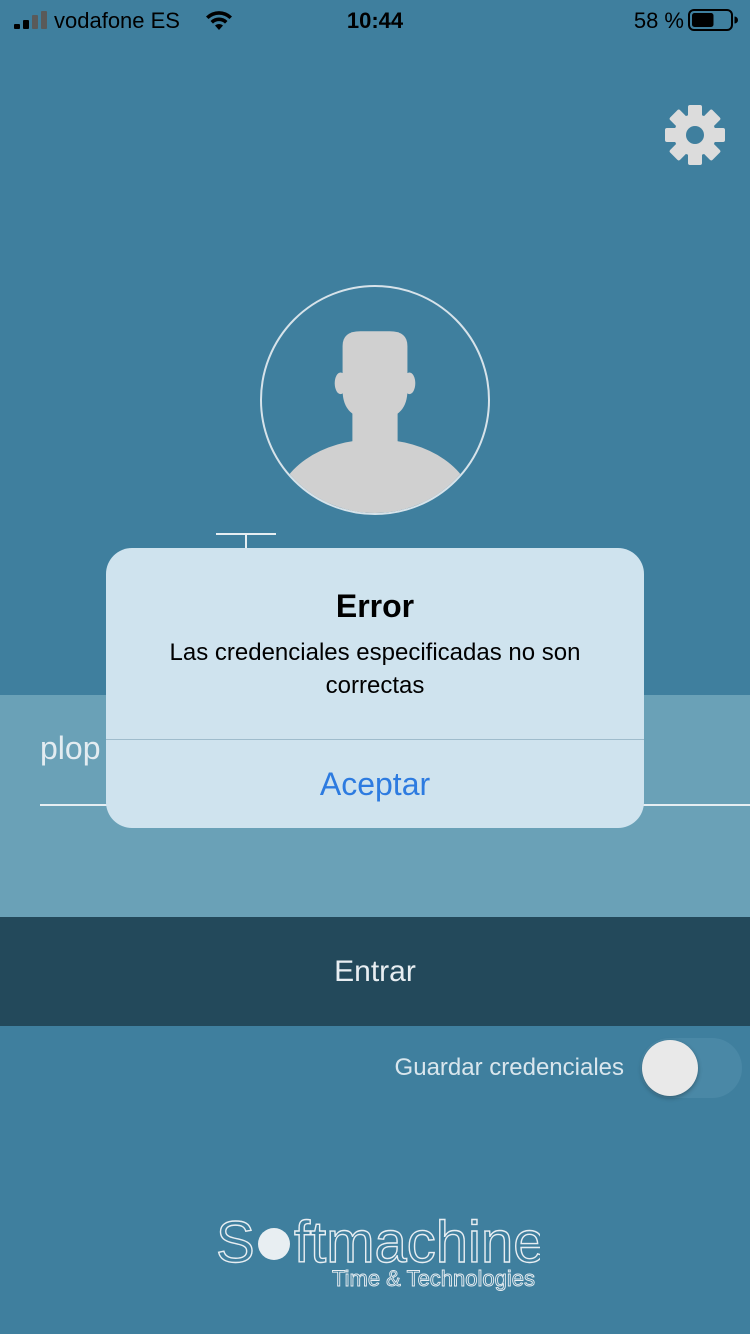  I want to click on enter-button-label: Entrar, so click(375, 971).